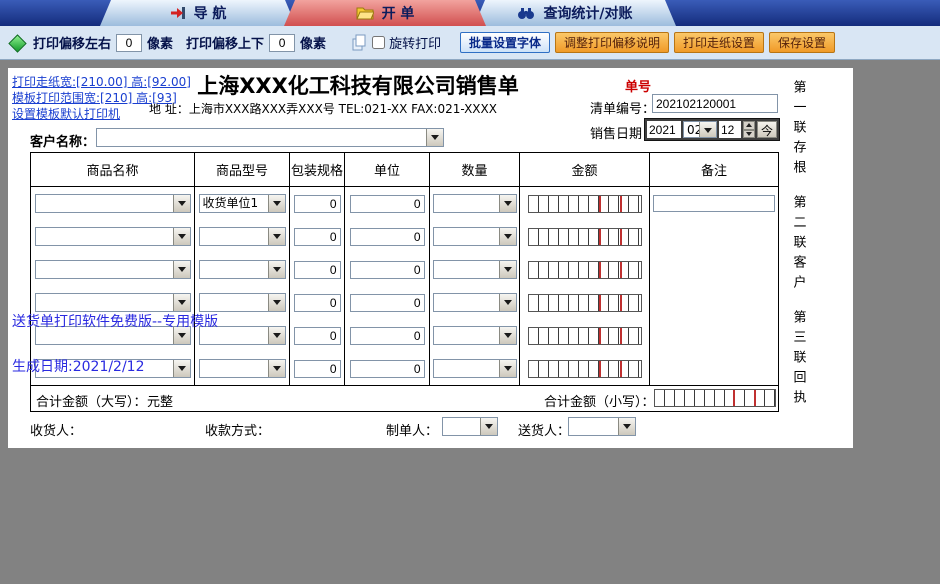 This screenshot has width=940, height=584. What do you see at coordinates (282, 42) in the screenshot?
I see `offset-ud-input` at bounding box center [282, 42].